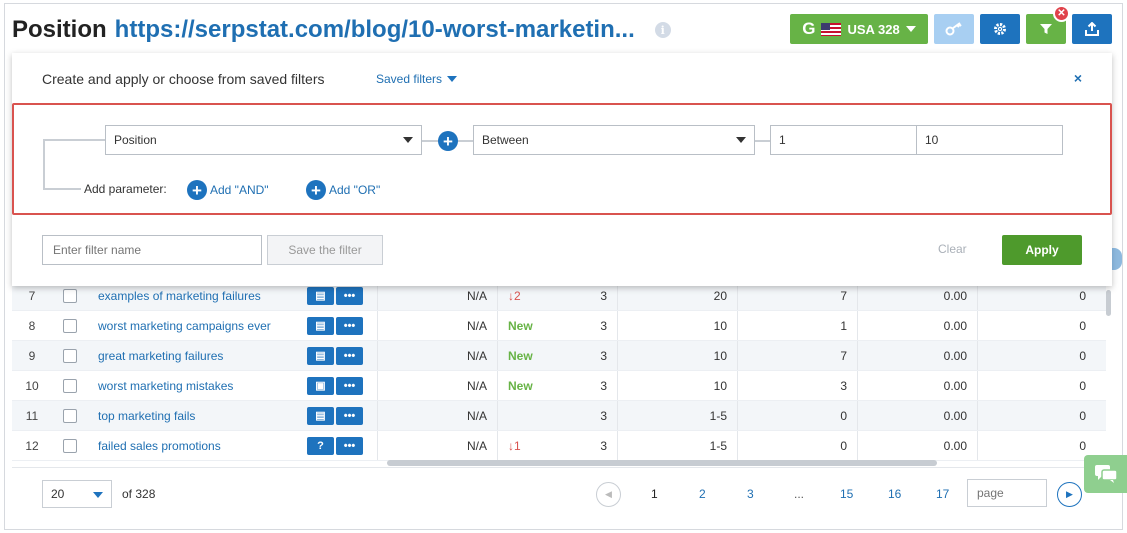 This screenshot has height=533, width=1127. Describe the element at coordinates (1042, 250) in the screenshot. I see `apply-button: Apply` at that location.